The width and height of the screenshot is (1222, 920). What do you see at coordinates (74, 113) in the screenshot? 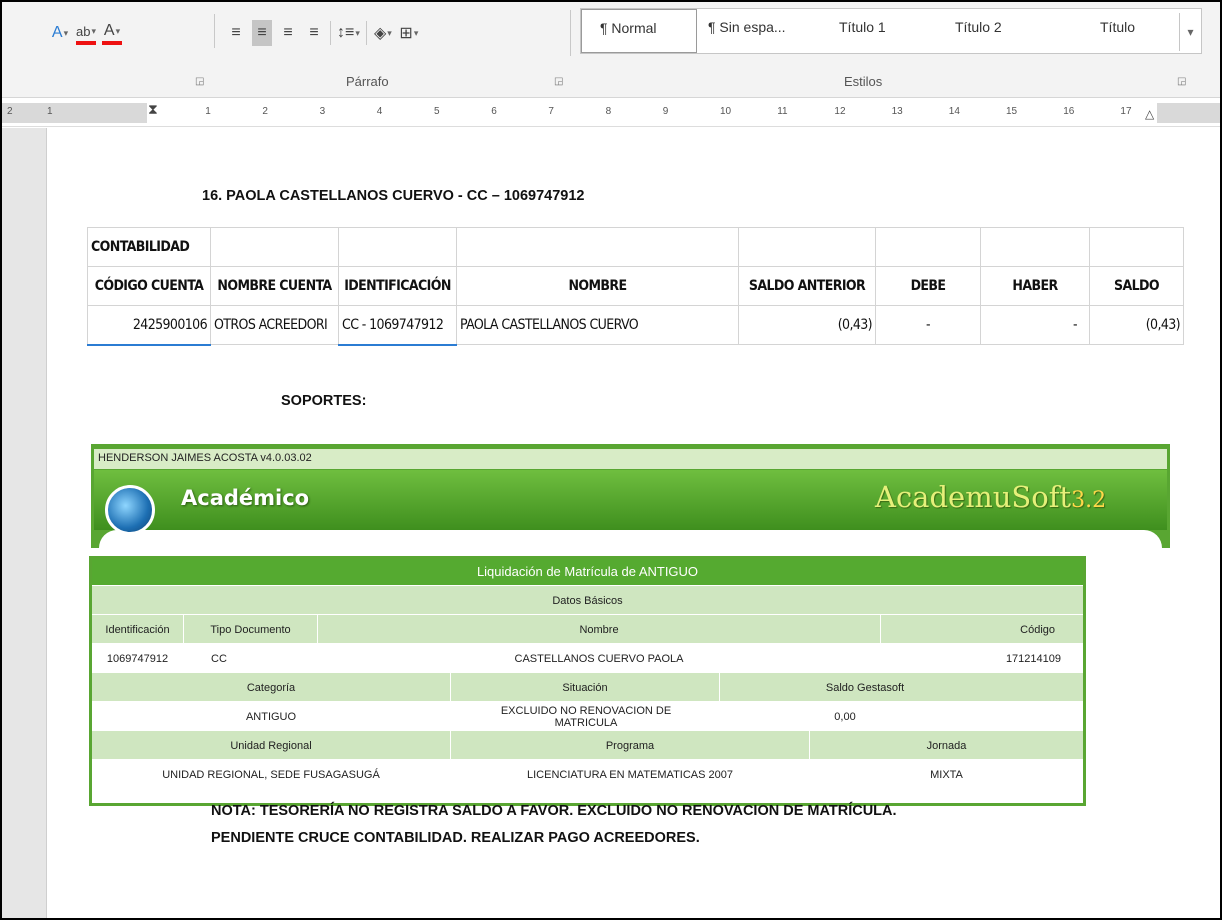
I see `ruler-margin-left` at bounding box center [74, 113].